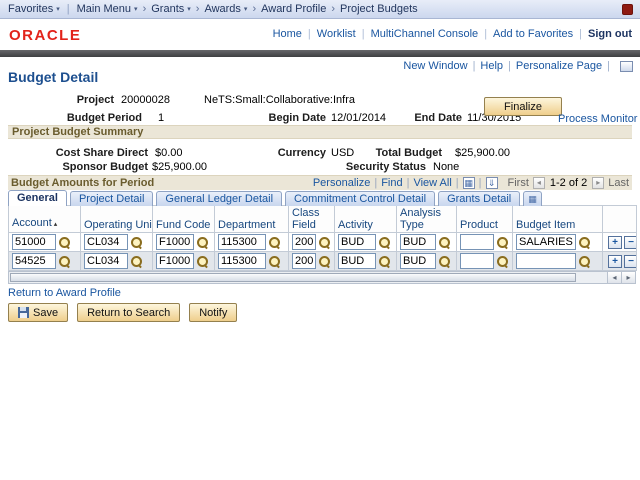  I want to click on download-icon: ⇓, so click(491, 183).